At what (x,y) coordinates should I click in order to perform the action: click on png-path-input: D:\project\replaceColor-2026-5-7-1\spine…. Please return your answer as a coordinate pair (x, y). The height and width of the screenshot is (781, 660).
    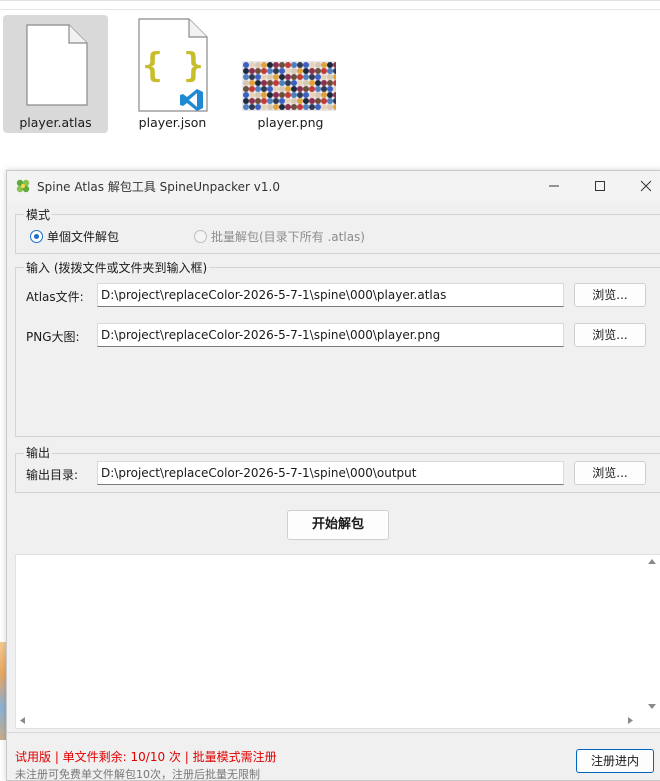
    Looking at the image, I should click on (330, 335).